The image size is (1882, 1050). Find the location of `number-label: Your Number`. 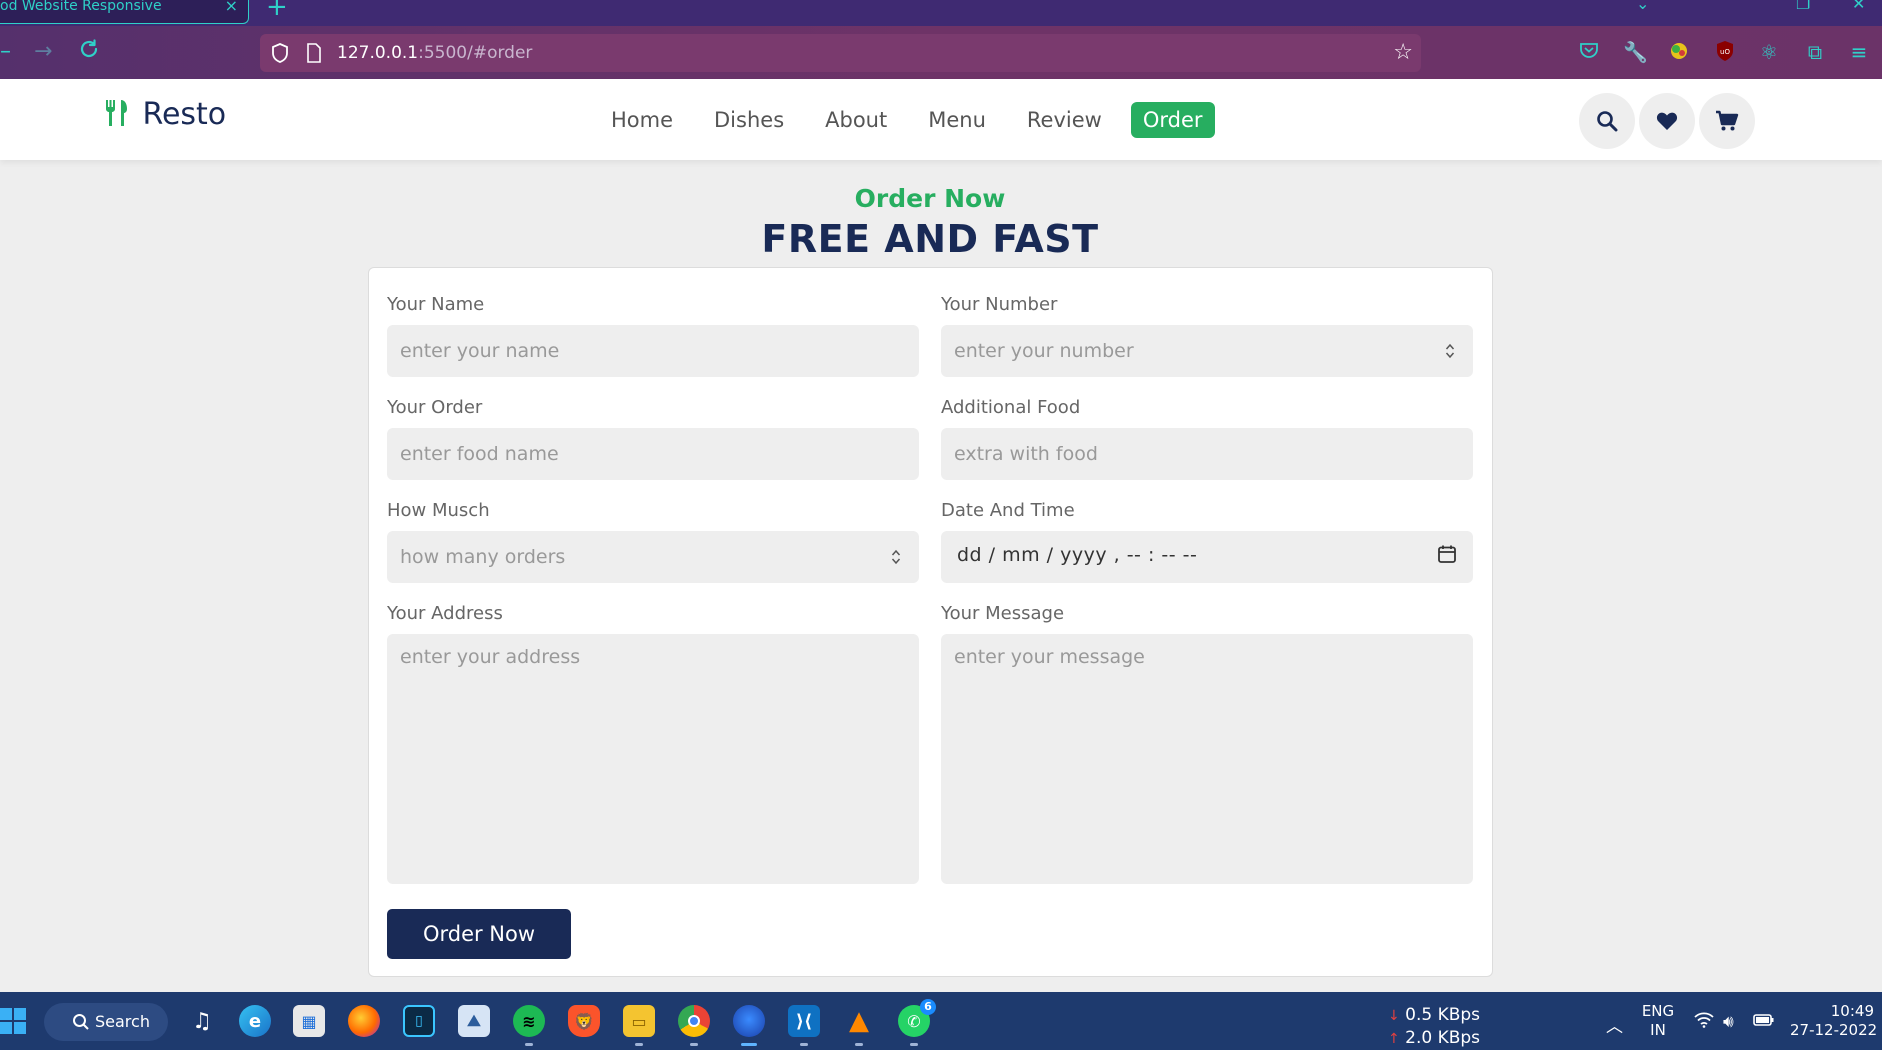

number-label: Your Number is located at coordinates (999, 304).